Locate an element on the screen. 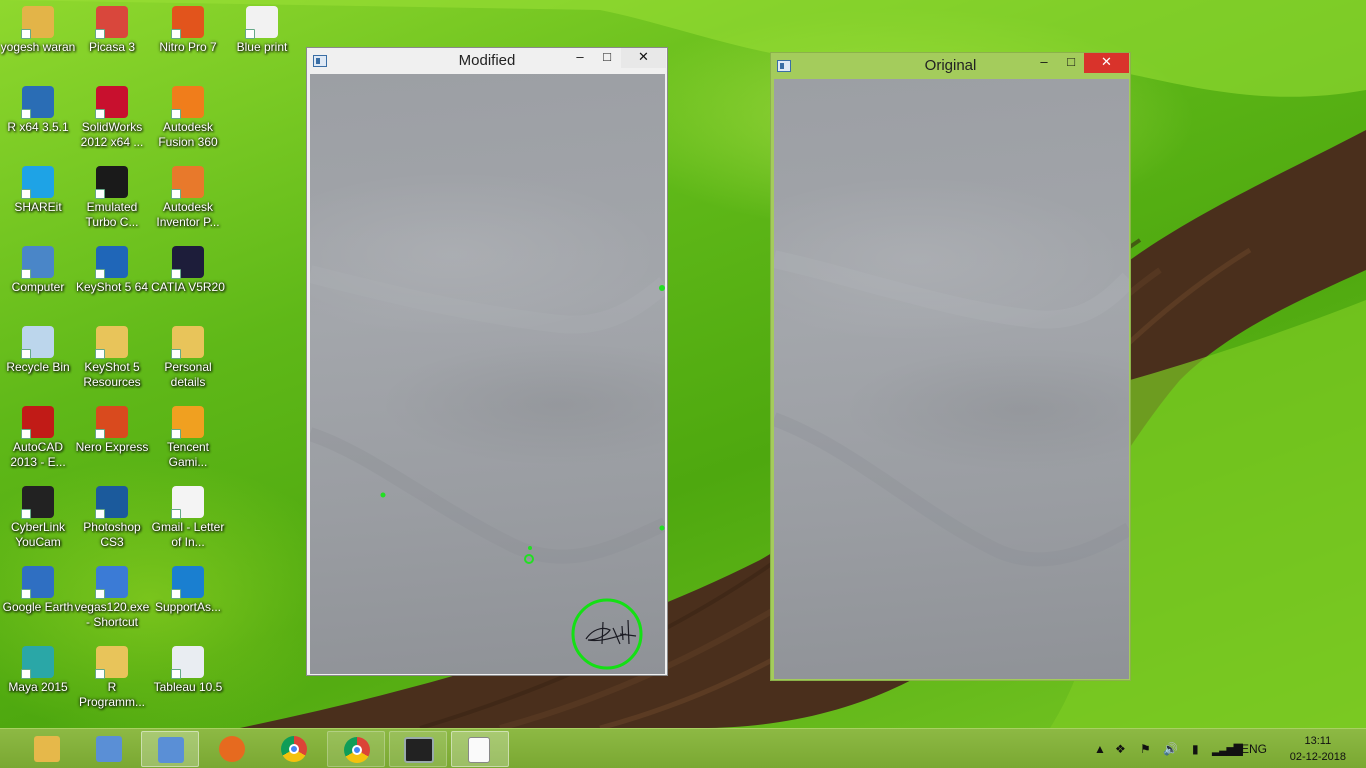  desktop-icon: Maya 2015 is located at coordinates (38, 670).